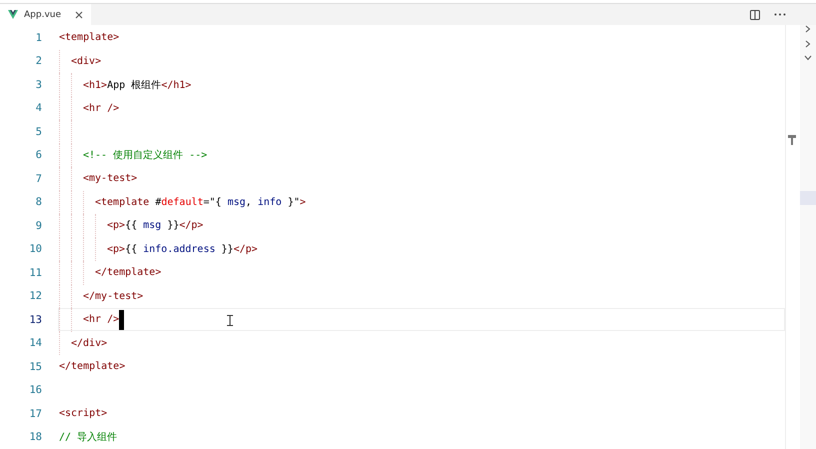 Image resolution: width=816 pixels, height=449 pixels. What do you see at coordinates (200, 202) in the screenshot?
I see `code-text: <template #default="{ msg, info }">` at bounding box center [200, 202].